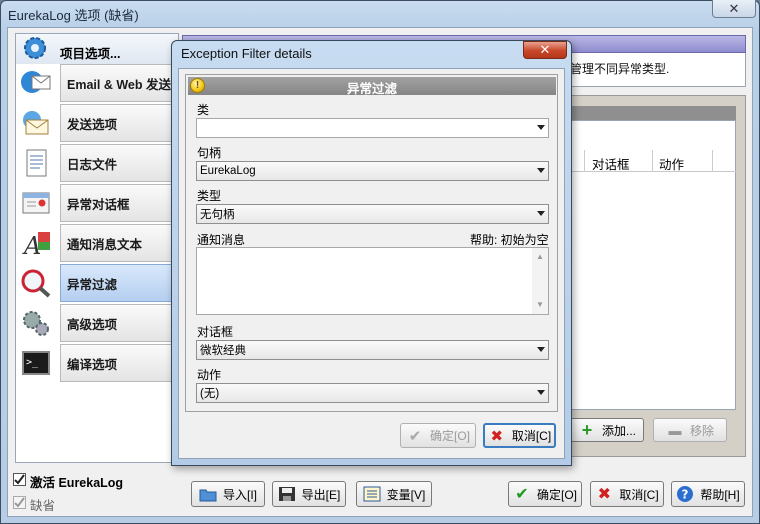 This screenshot has width=760, height=524. I want to click on variables-button: 变量[V], so click(394, 494).